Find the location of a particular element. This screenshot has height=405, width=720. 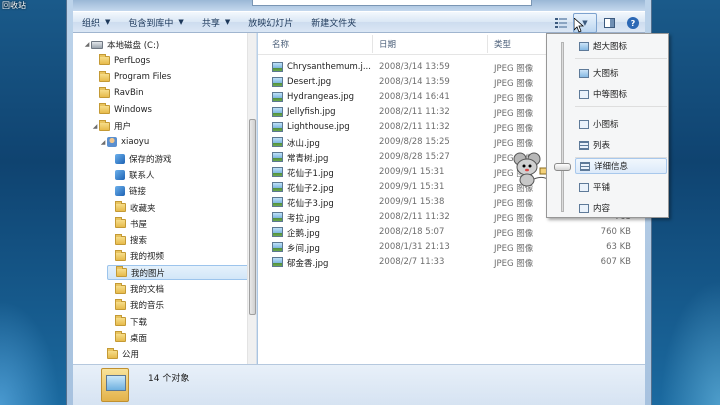

share-button: 共享 ▼ is located at coordinates (216, 22).